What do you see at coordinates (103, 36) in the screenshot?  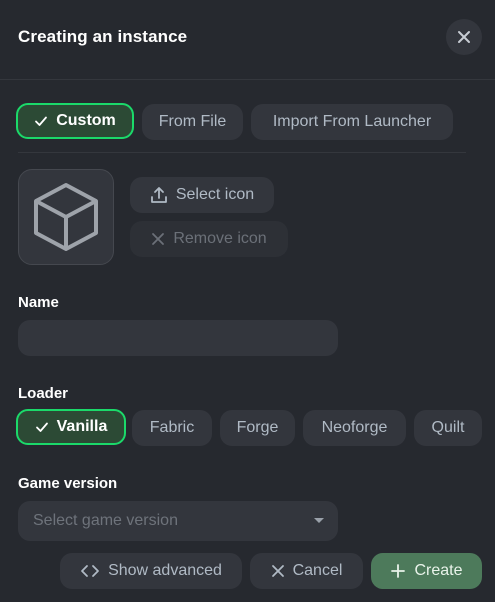 I see `modal-title: Creating an instance` at bounding box center [103, 36].